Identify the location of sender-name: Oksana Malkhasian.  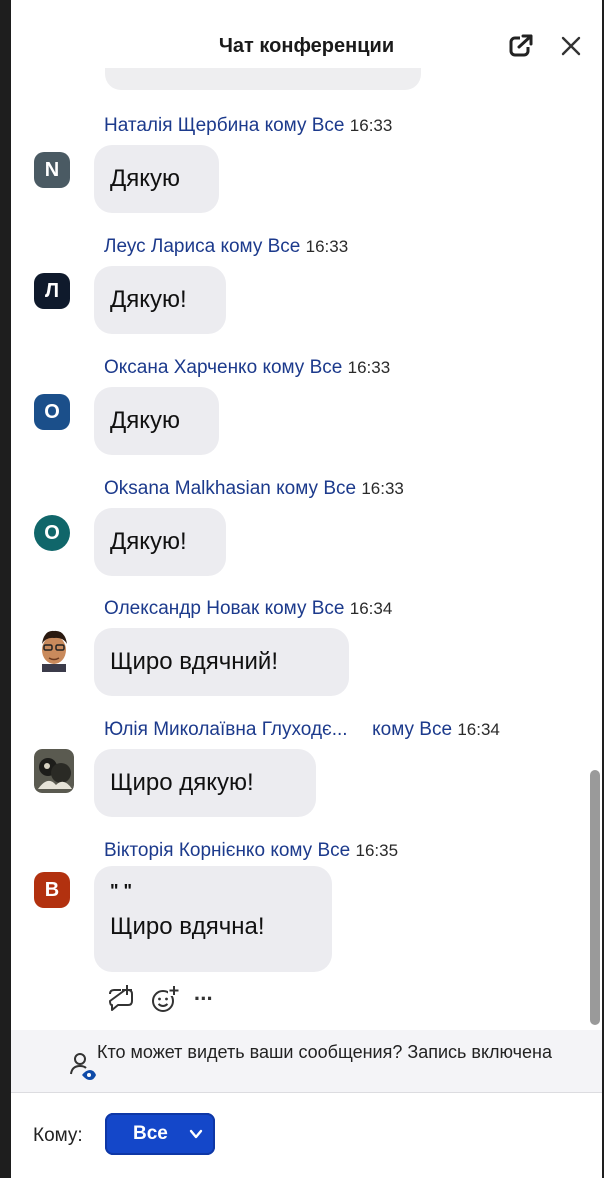
(187, 488).